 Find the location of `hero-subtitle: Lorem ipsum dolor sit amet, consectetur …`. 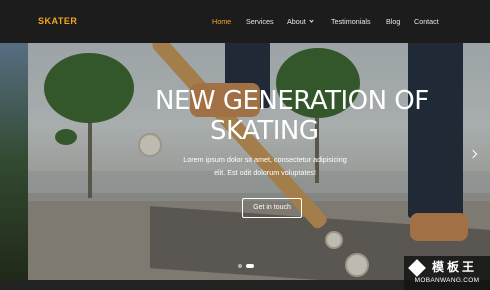

hero-subtitle: Lorem ipsum dolor sit amet, consectetur … is located at coordinates (265, 166).